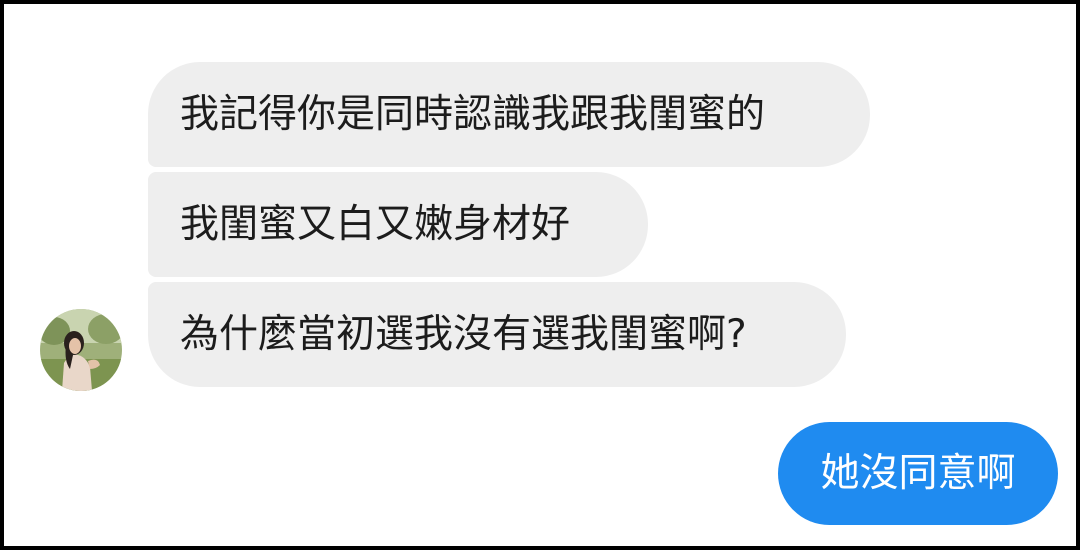 The image size is (1080, 550). I want to click on contact-avatar, so click(81, 350).